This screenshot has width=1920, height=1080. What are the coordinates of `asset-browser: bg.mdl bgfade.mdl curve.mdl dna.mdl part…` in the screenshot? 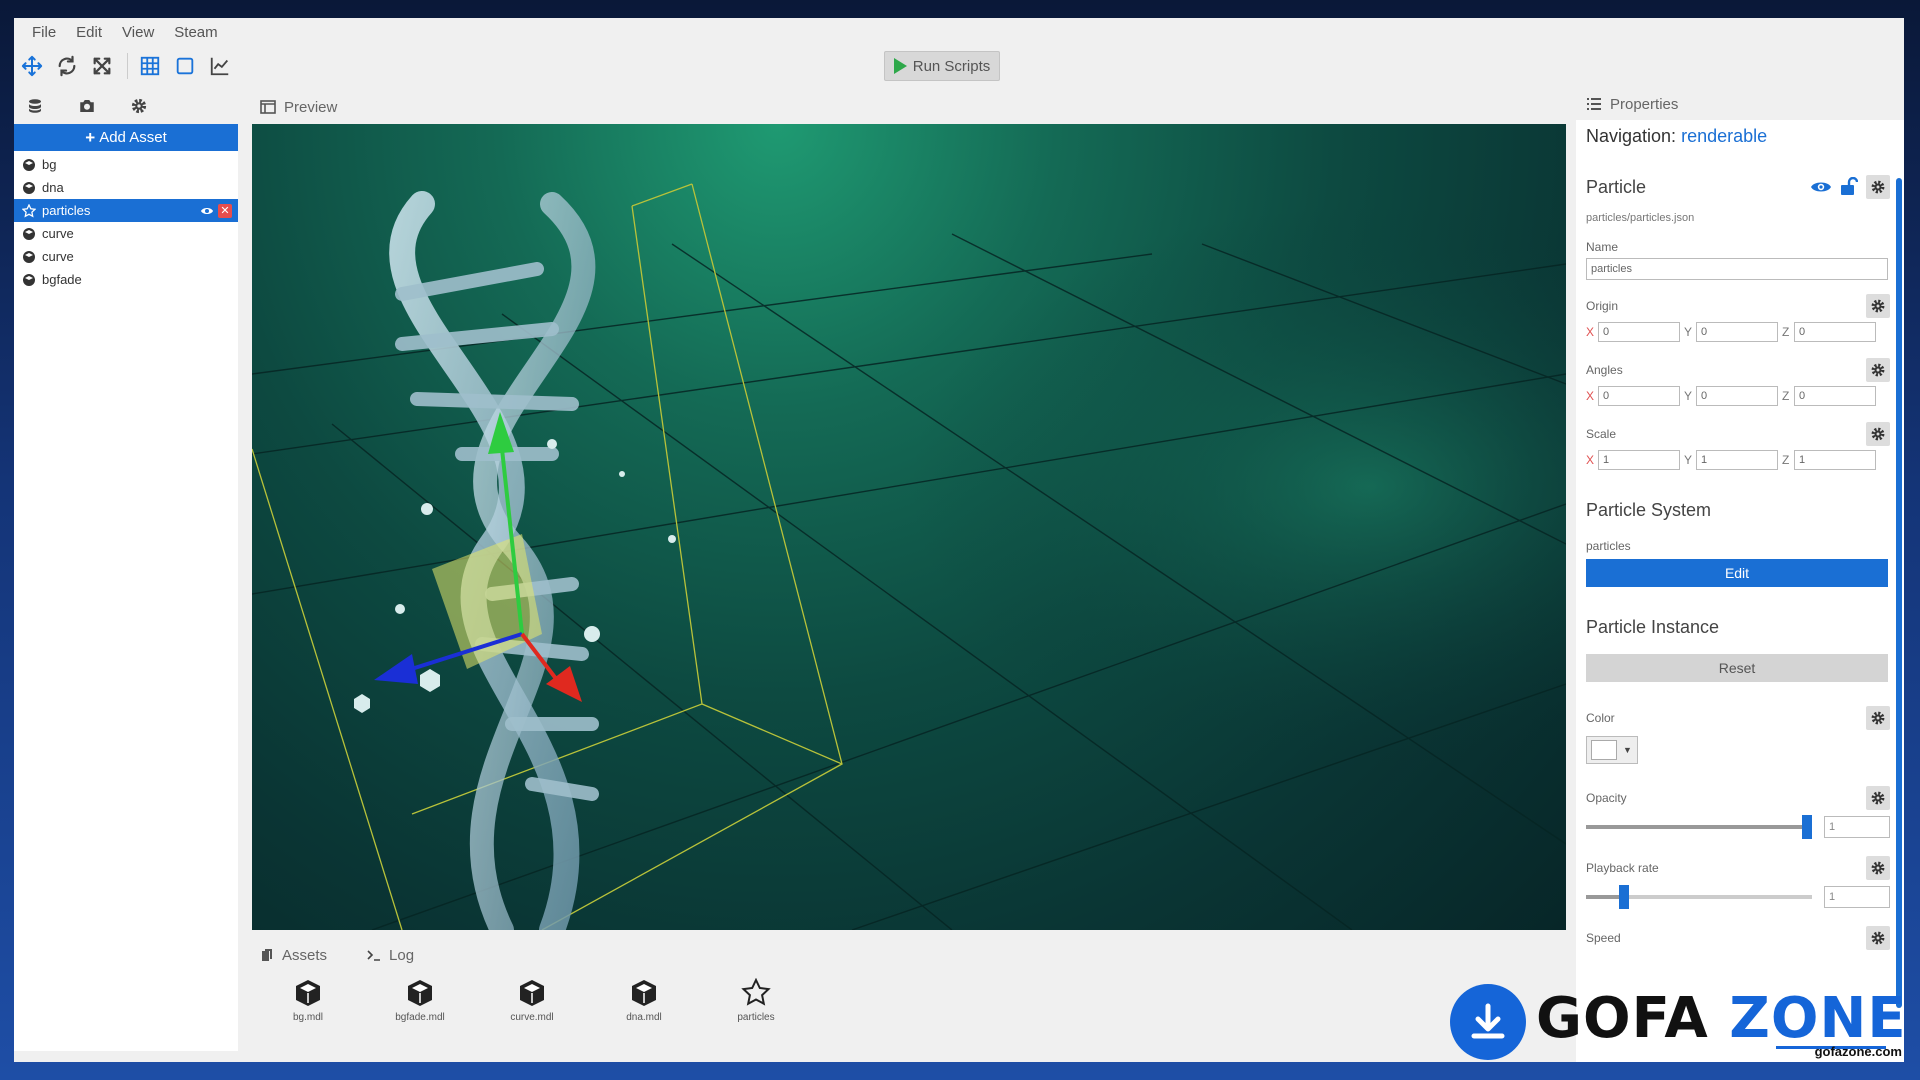 It's located at (532, 1000).